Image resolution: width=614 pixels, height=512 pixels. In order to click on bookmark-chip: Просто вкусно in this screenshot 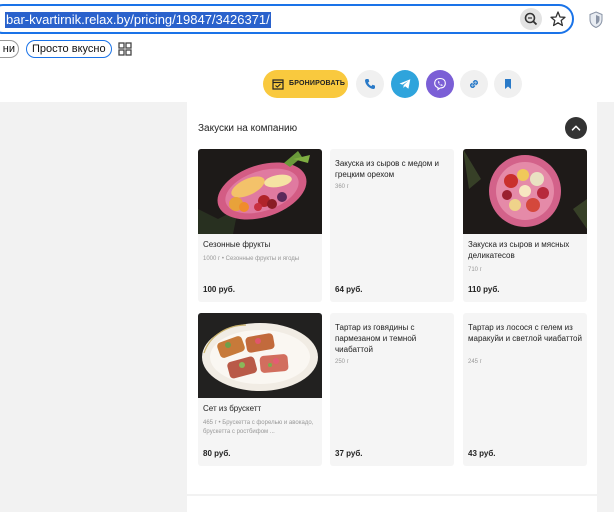, I will do `click(69, 49)`.